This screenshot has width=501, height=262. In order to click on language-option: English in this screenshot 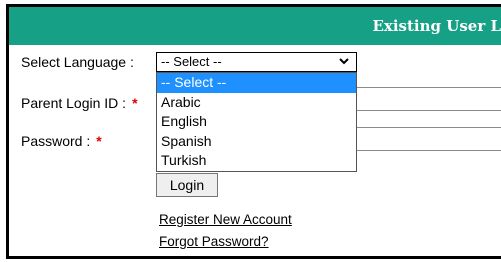, I will do `click(256, 122)`.